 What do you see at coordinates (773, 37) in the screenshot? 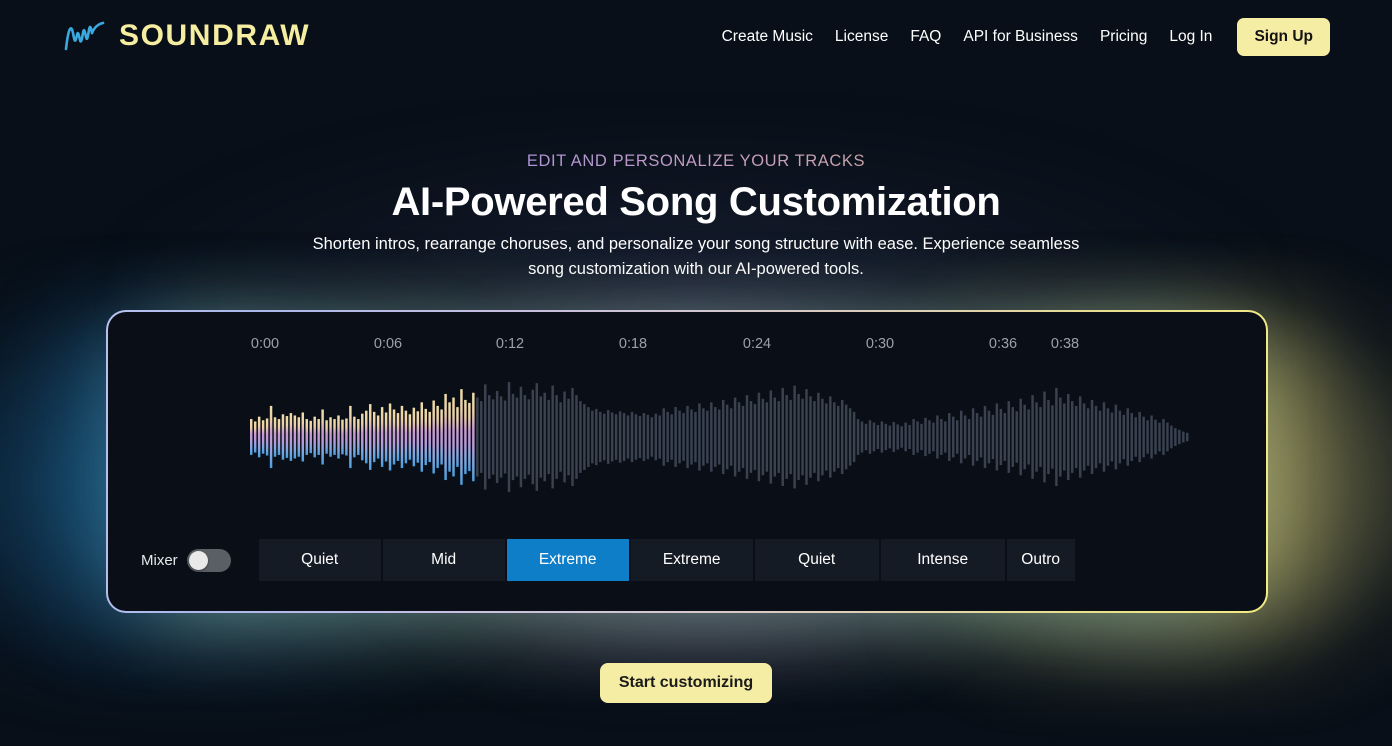
I see `nav-link-create-music: Create Music` at bounding box center [773, 37].